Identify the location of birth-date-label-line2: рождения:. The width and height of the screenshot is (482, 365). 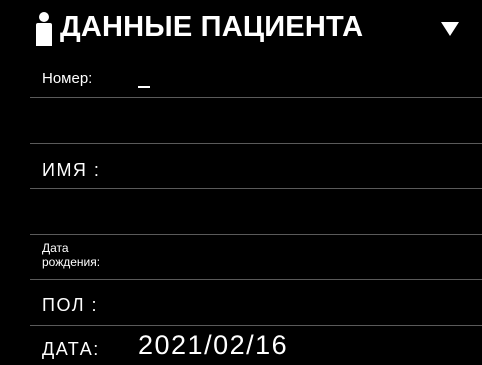
(71, 262).